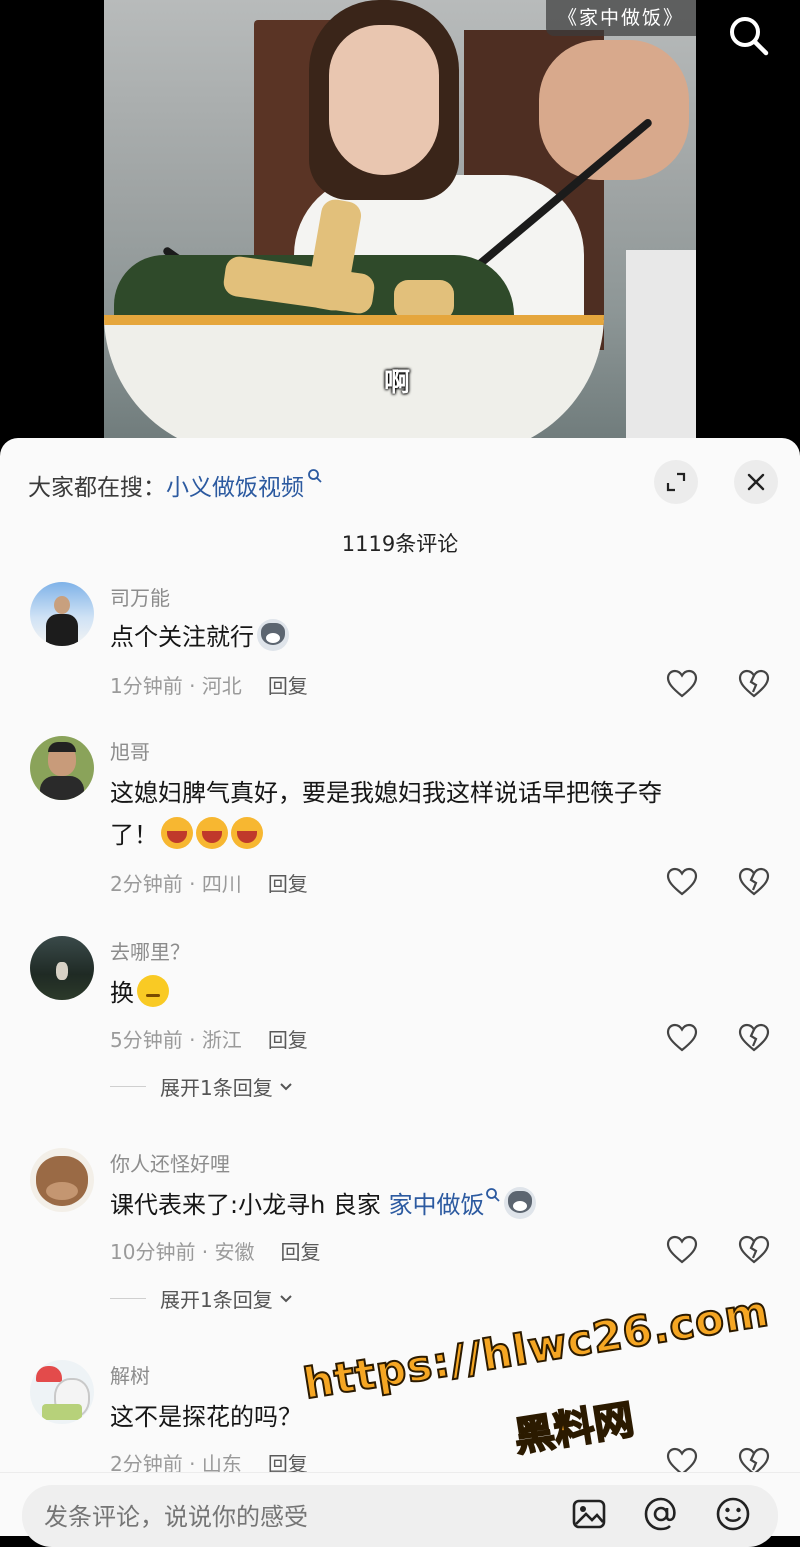 The width and height of the screenshot is (800, 1547). What do you see at coordinates (182, 637) in the screenshot?
I see `comment-text-content: 点个关注就行` at bounding box center [182, 637].